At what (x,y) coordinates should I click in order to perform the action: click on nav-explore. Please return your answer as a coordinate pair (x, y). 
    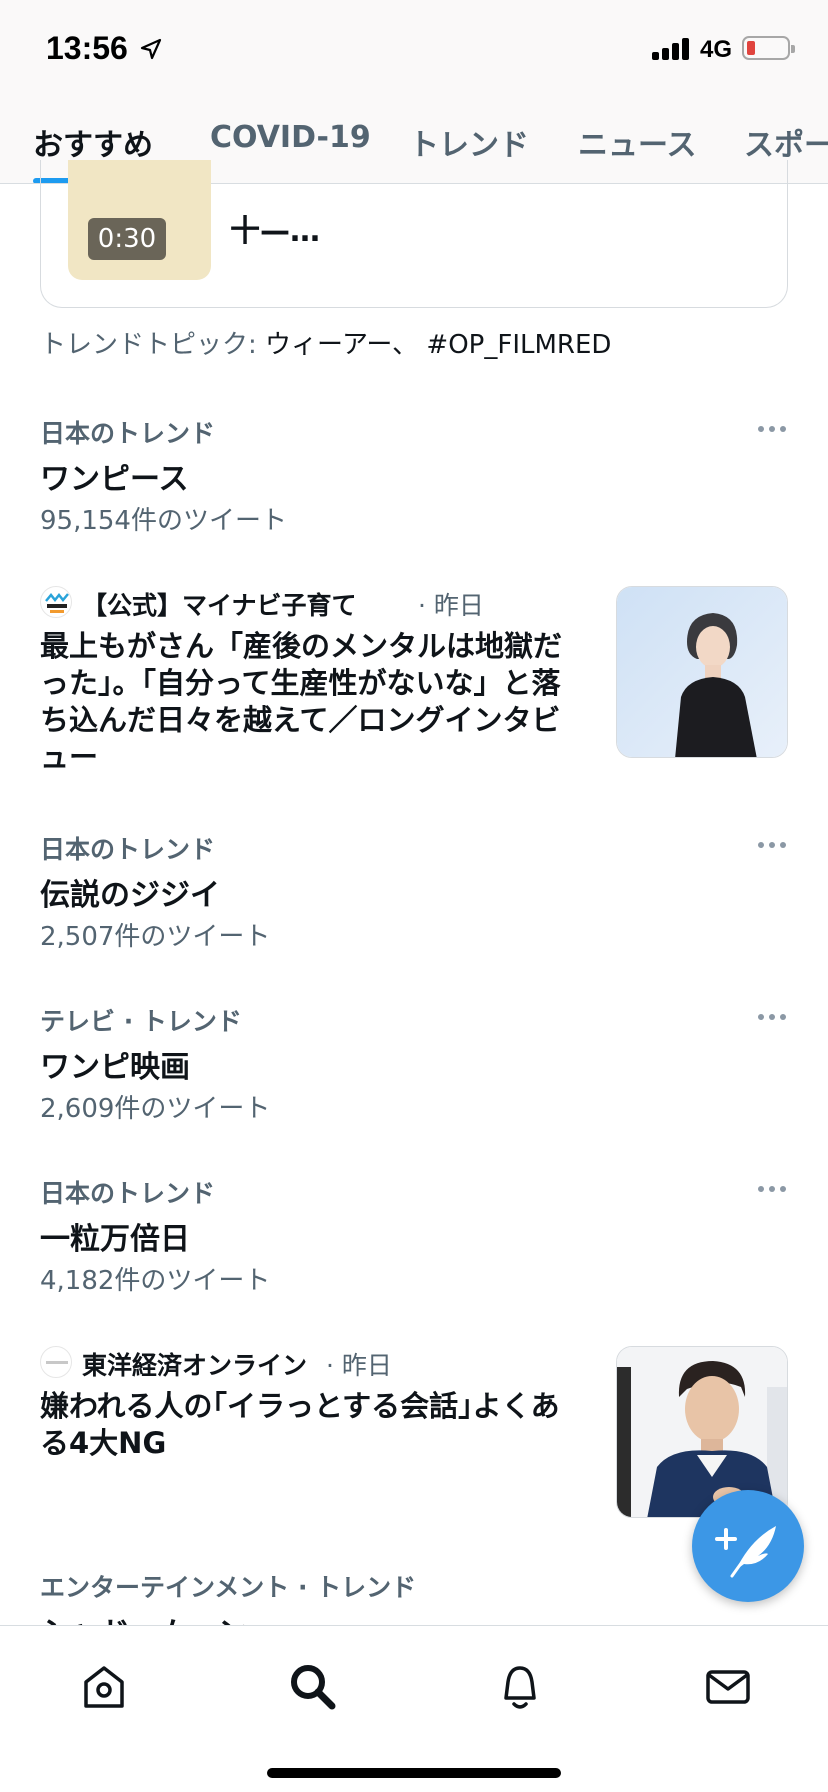
    Looking at the image, I should click on (312, 1686).